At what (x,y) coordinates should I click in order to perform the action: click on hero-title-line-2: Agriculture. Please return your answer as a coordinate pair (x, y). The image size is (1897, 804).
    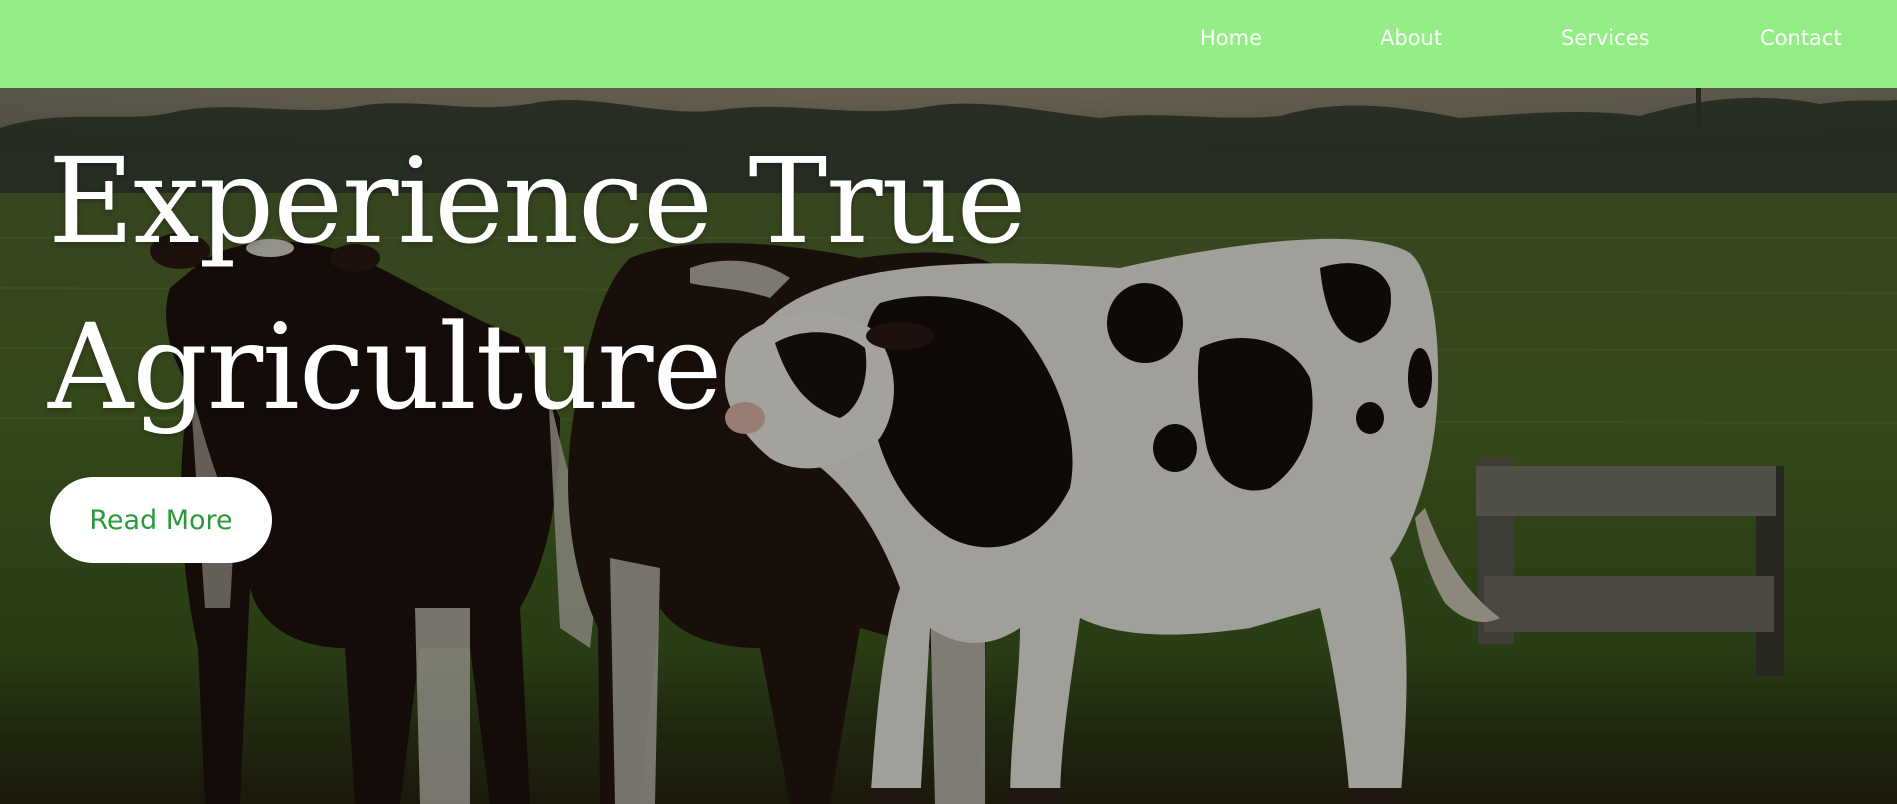
    Looking at the image, I should click on (385, 367).